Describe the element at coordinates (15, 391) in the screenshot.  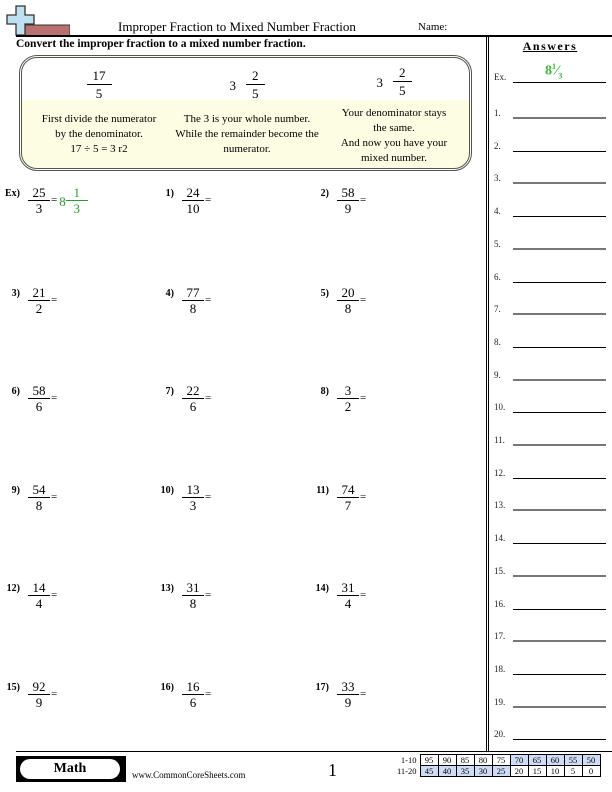
I see `problem-label: 6)` at that location.